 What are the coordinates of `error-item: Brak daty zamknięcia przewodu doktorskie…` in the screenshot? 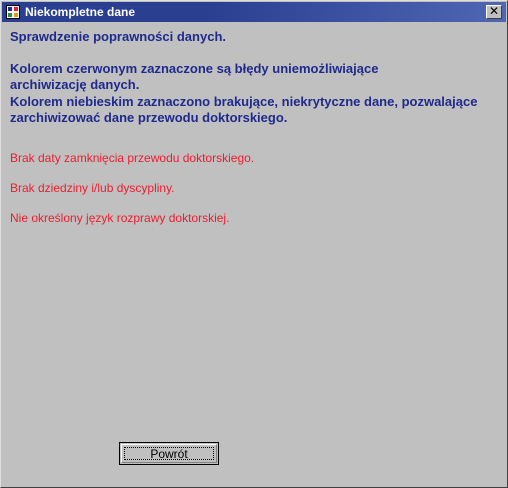 It's located at (132, 158).